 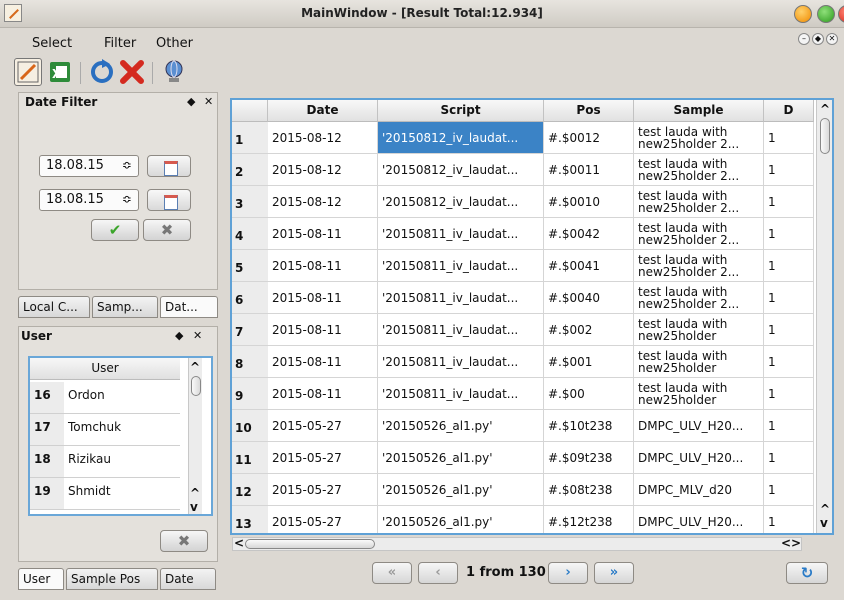 I want to click on row-number: 8, so click(x=250, y=362).